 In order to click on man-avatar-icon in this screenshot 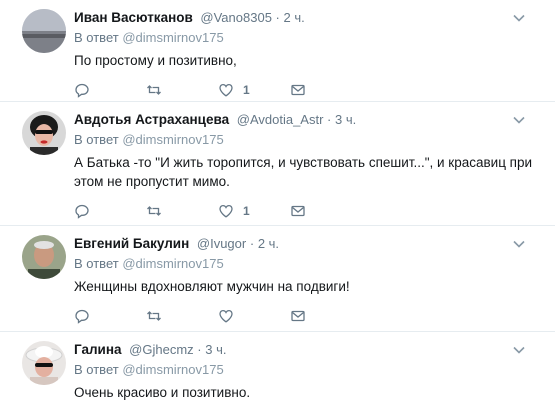, I will do `click(44, 257)`.